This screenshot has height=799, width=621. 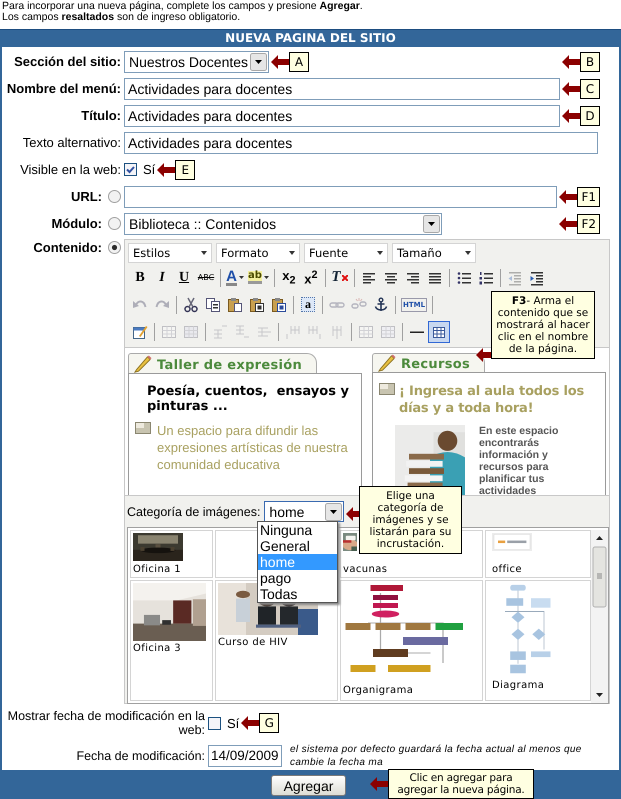 I want to click on strikethrough-button: ABC, so click(x=206, y=277).